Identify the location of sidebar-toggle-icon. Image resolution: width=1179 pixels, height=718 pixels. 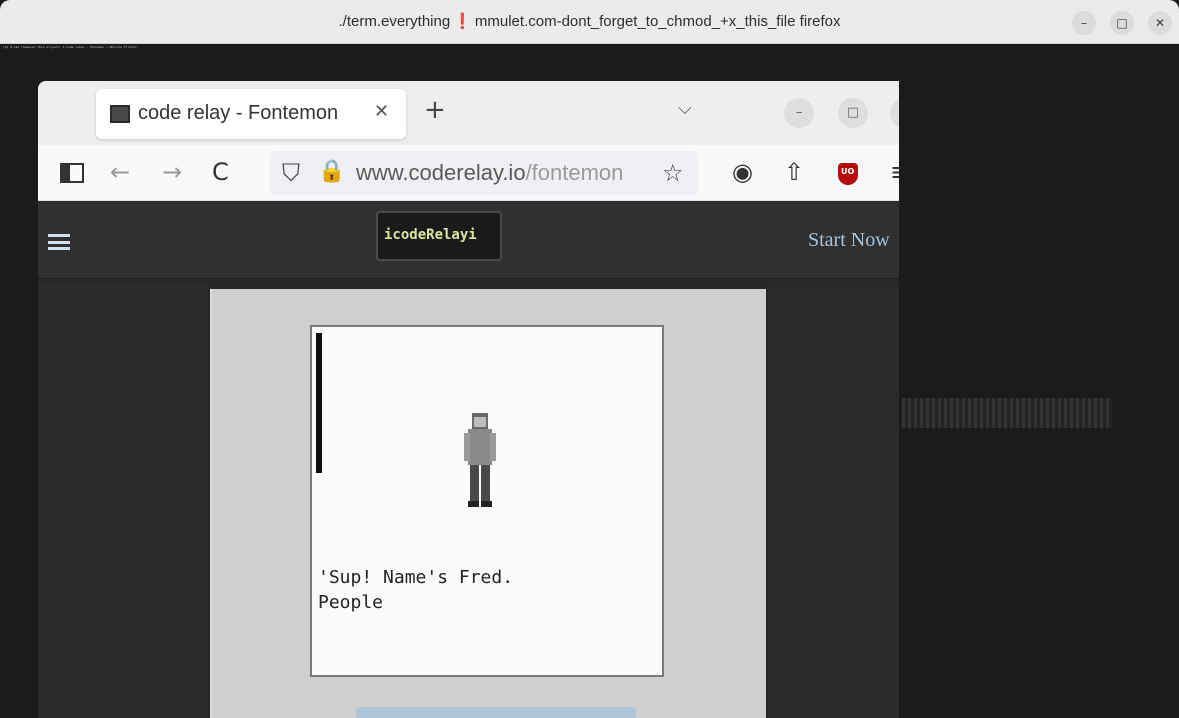
(72, 173).